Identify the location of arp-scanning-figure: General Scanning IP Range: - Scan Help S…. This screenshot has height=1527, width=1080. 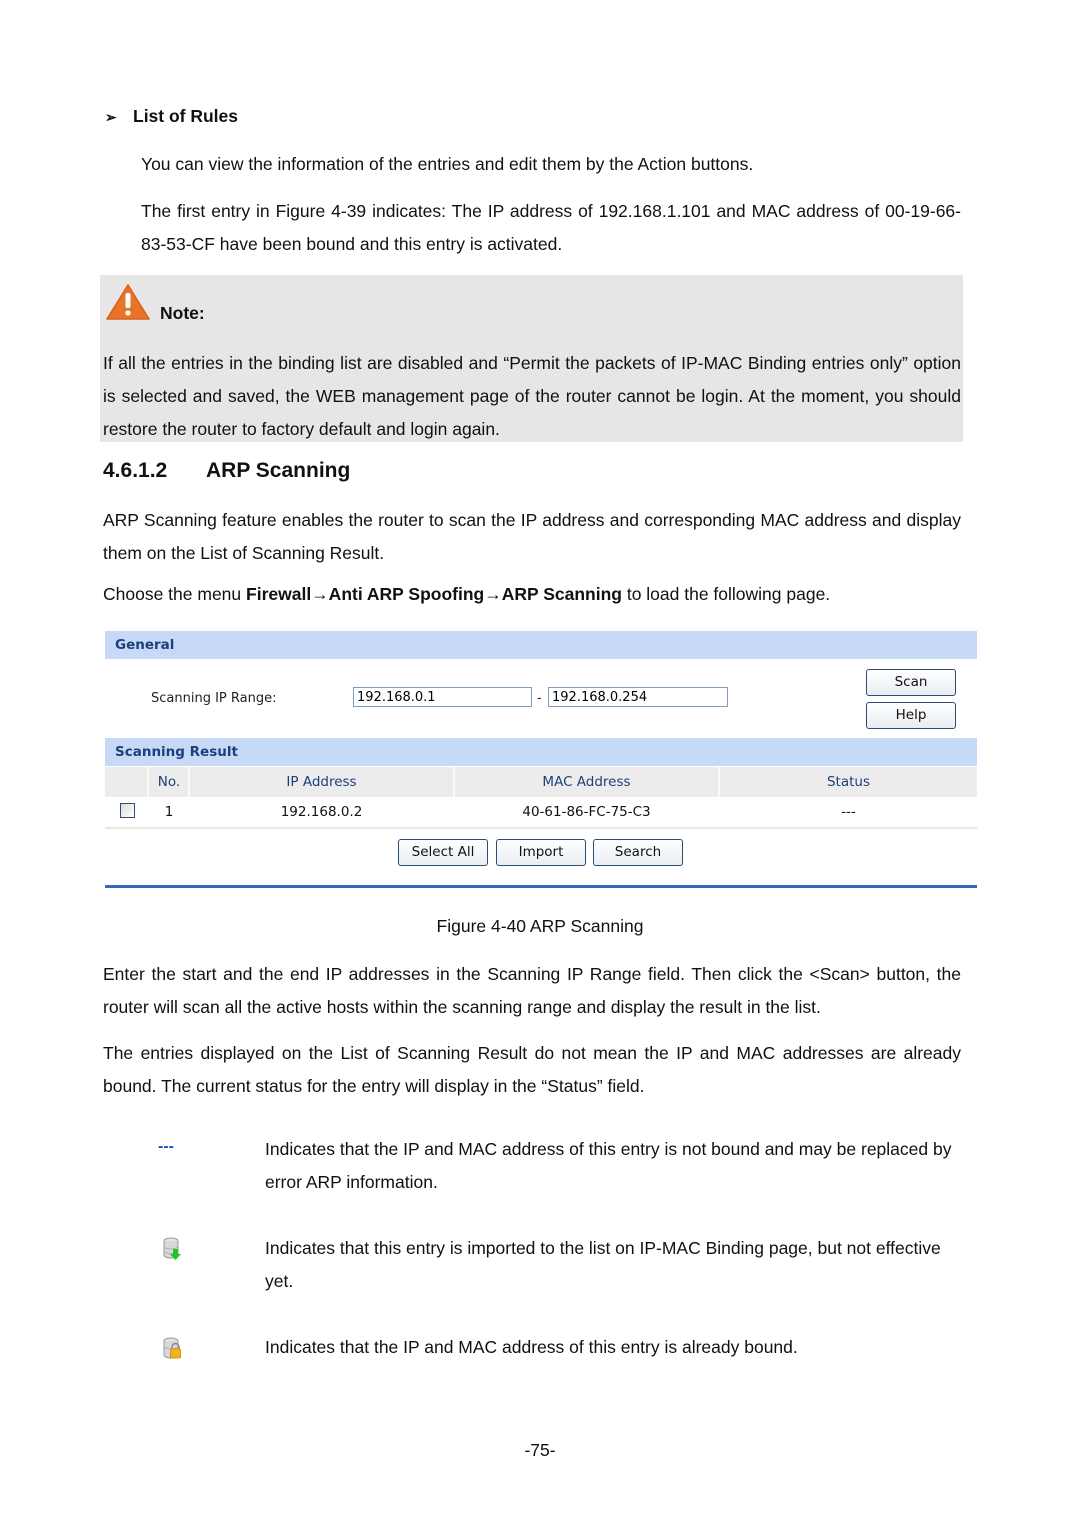
(541, 761).